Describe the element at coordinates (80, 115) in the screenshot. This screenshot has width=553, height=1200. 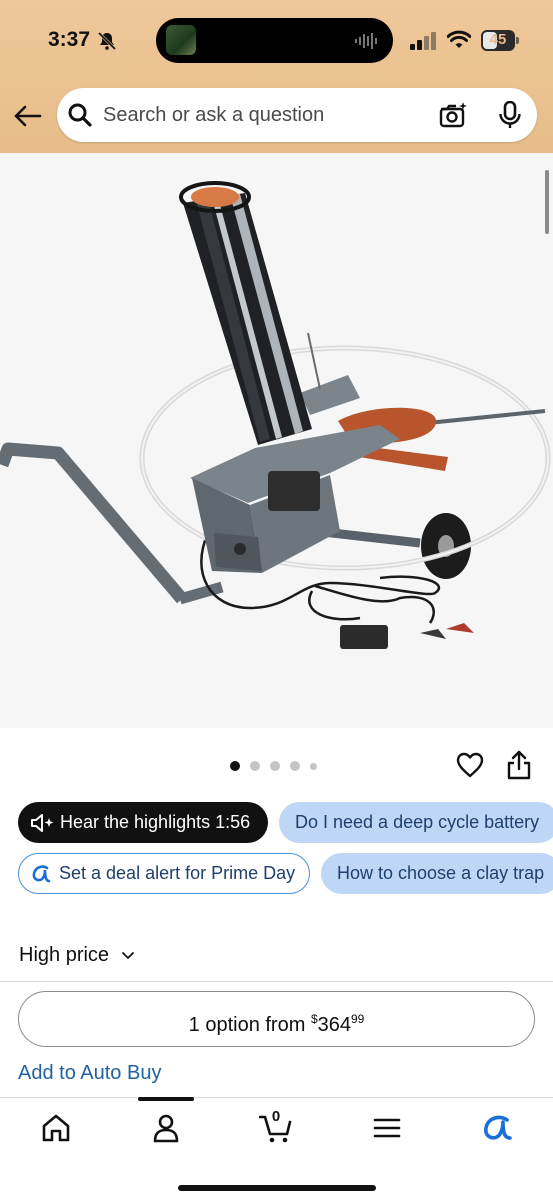
I see `search-icon` at that location.